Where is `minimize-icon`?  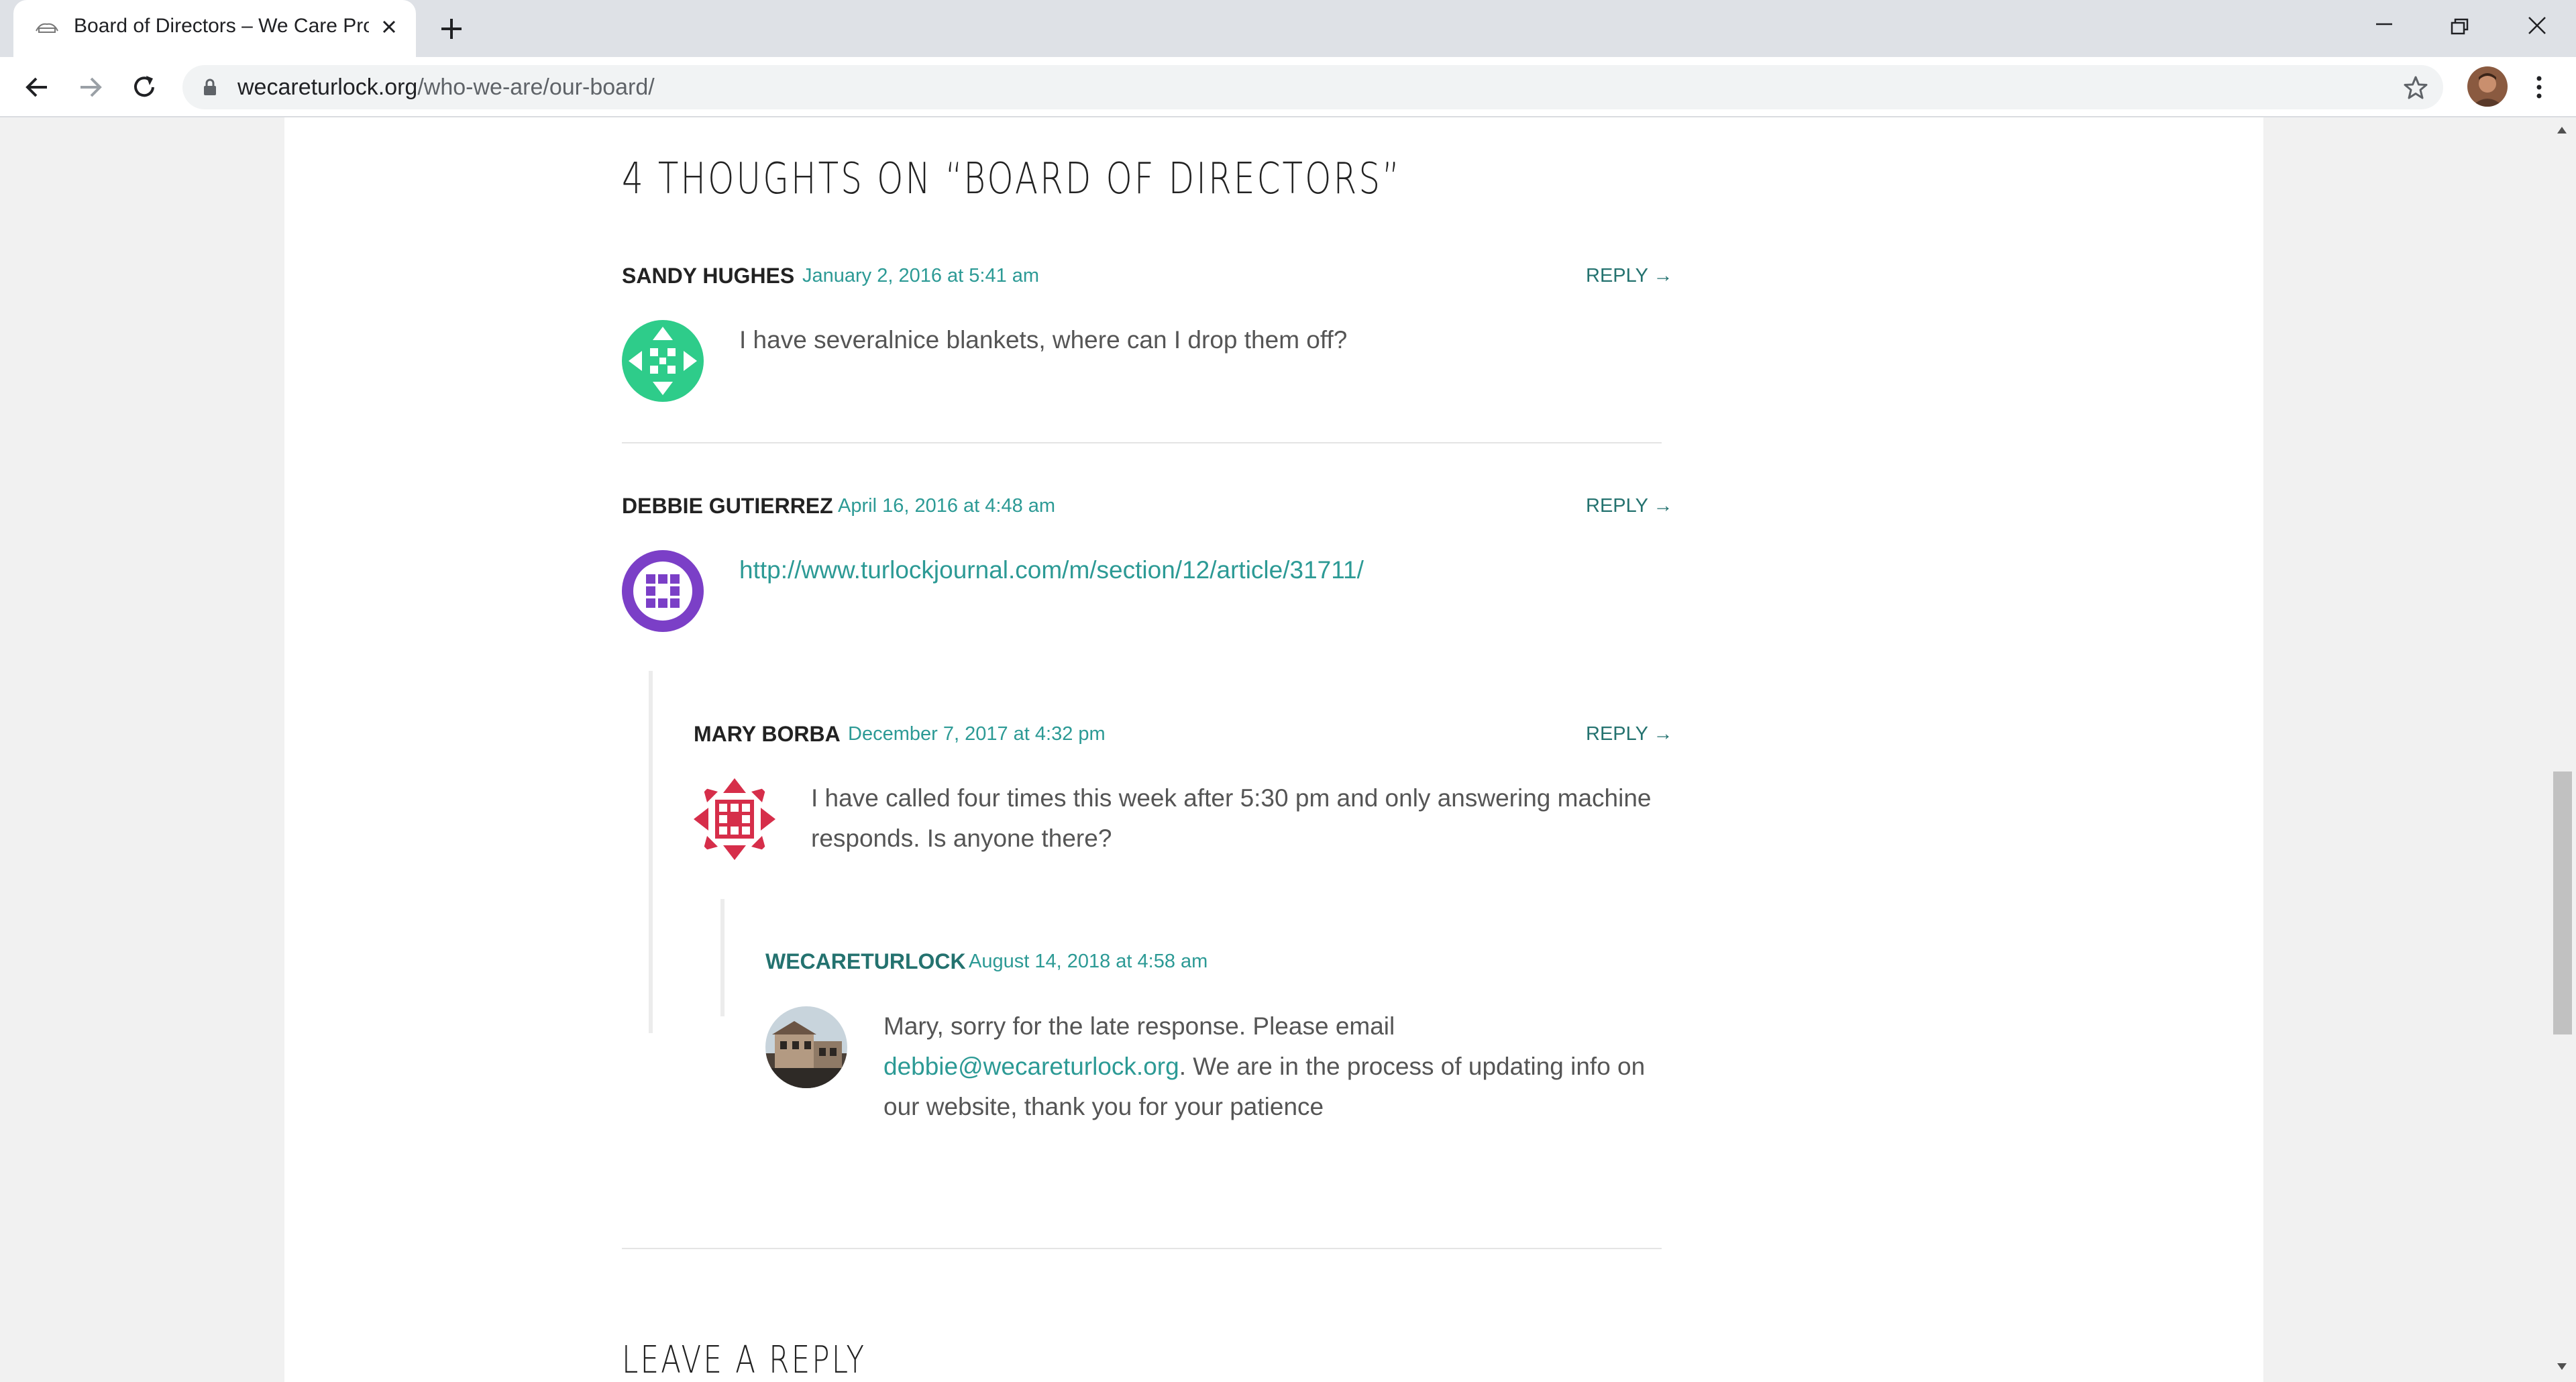
minimize-icon is located at coordinates (2384, 28).